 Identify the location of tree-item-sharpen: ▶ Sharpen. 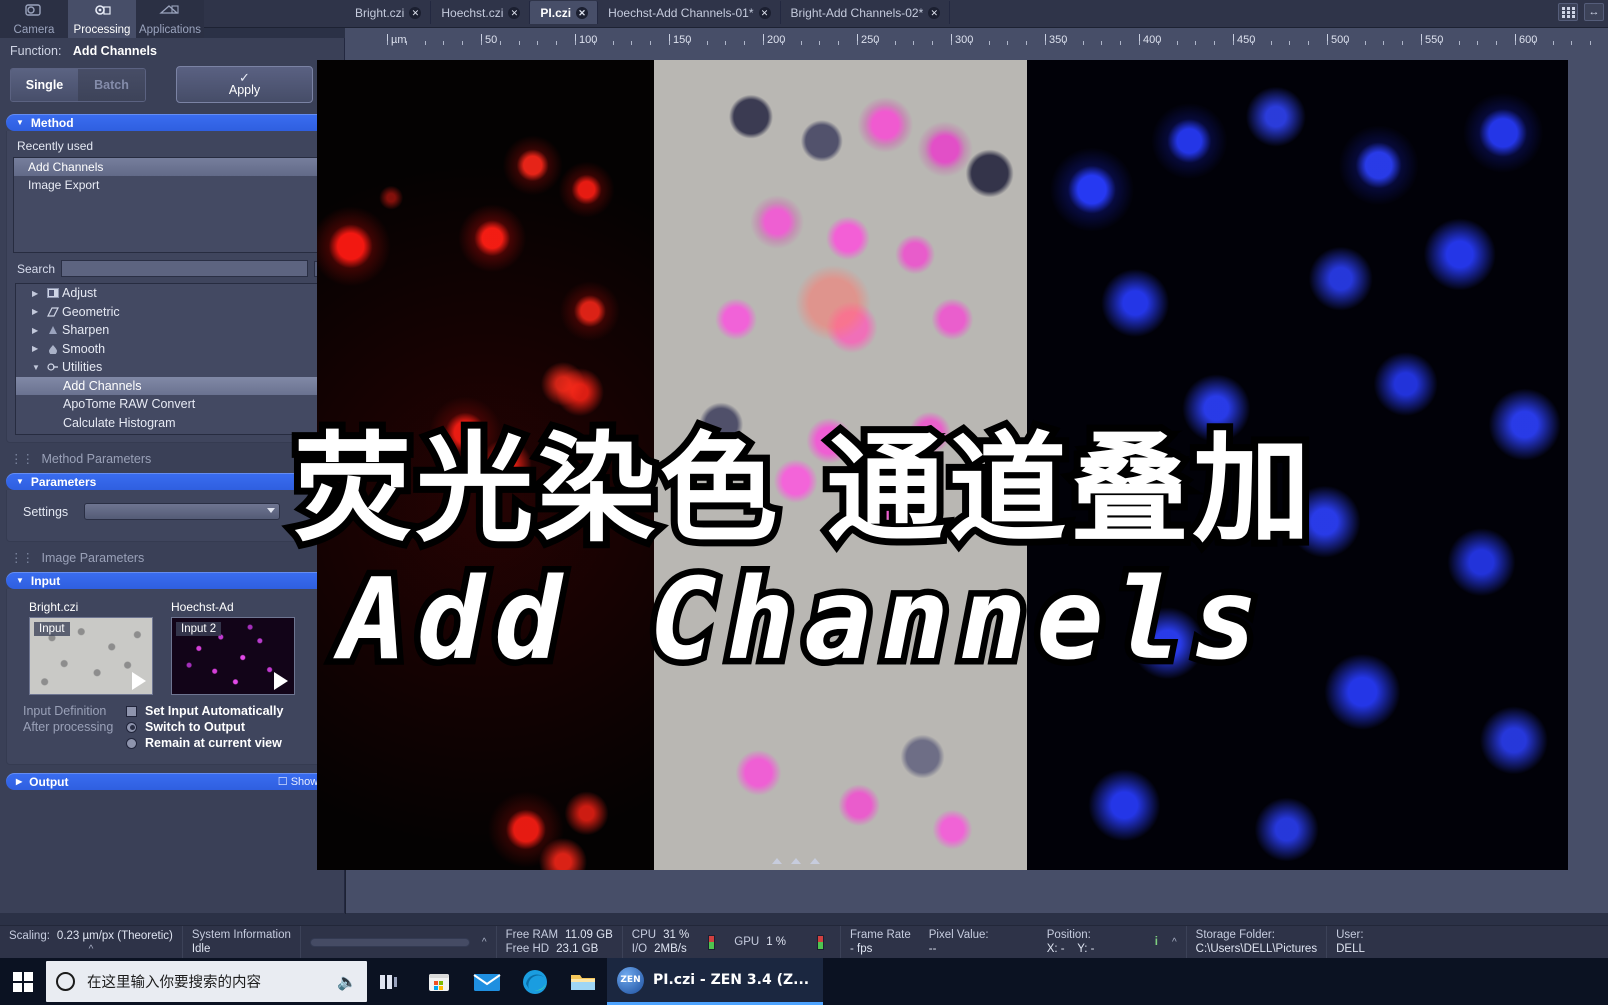
(172, 330).